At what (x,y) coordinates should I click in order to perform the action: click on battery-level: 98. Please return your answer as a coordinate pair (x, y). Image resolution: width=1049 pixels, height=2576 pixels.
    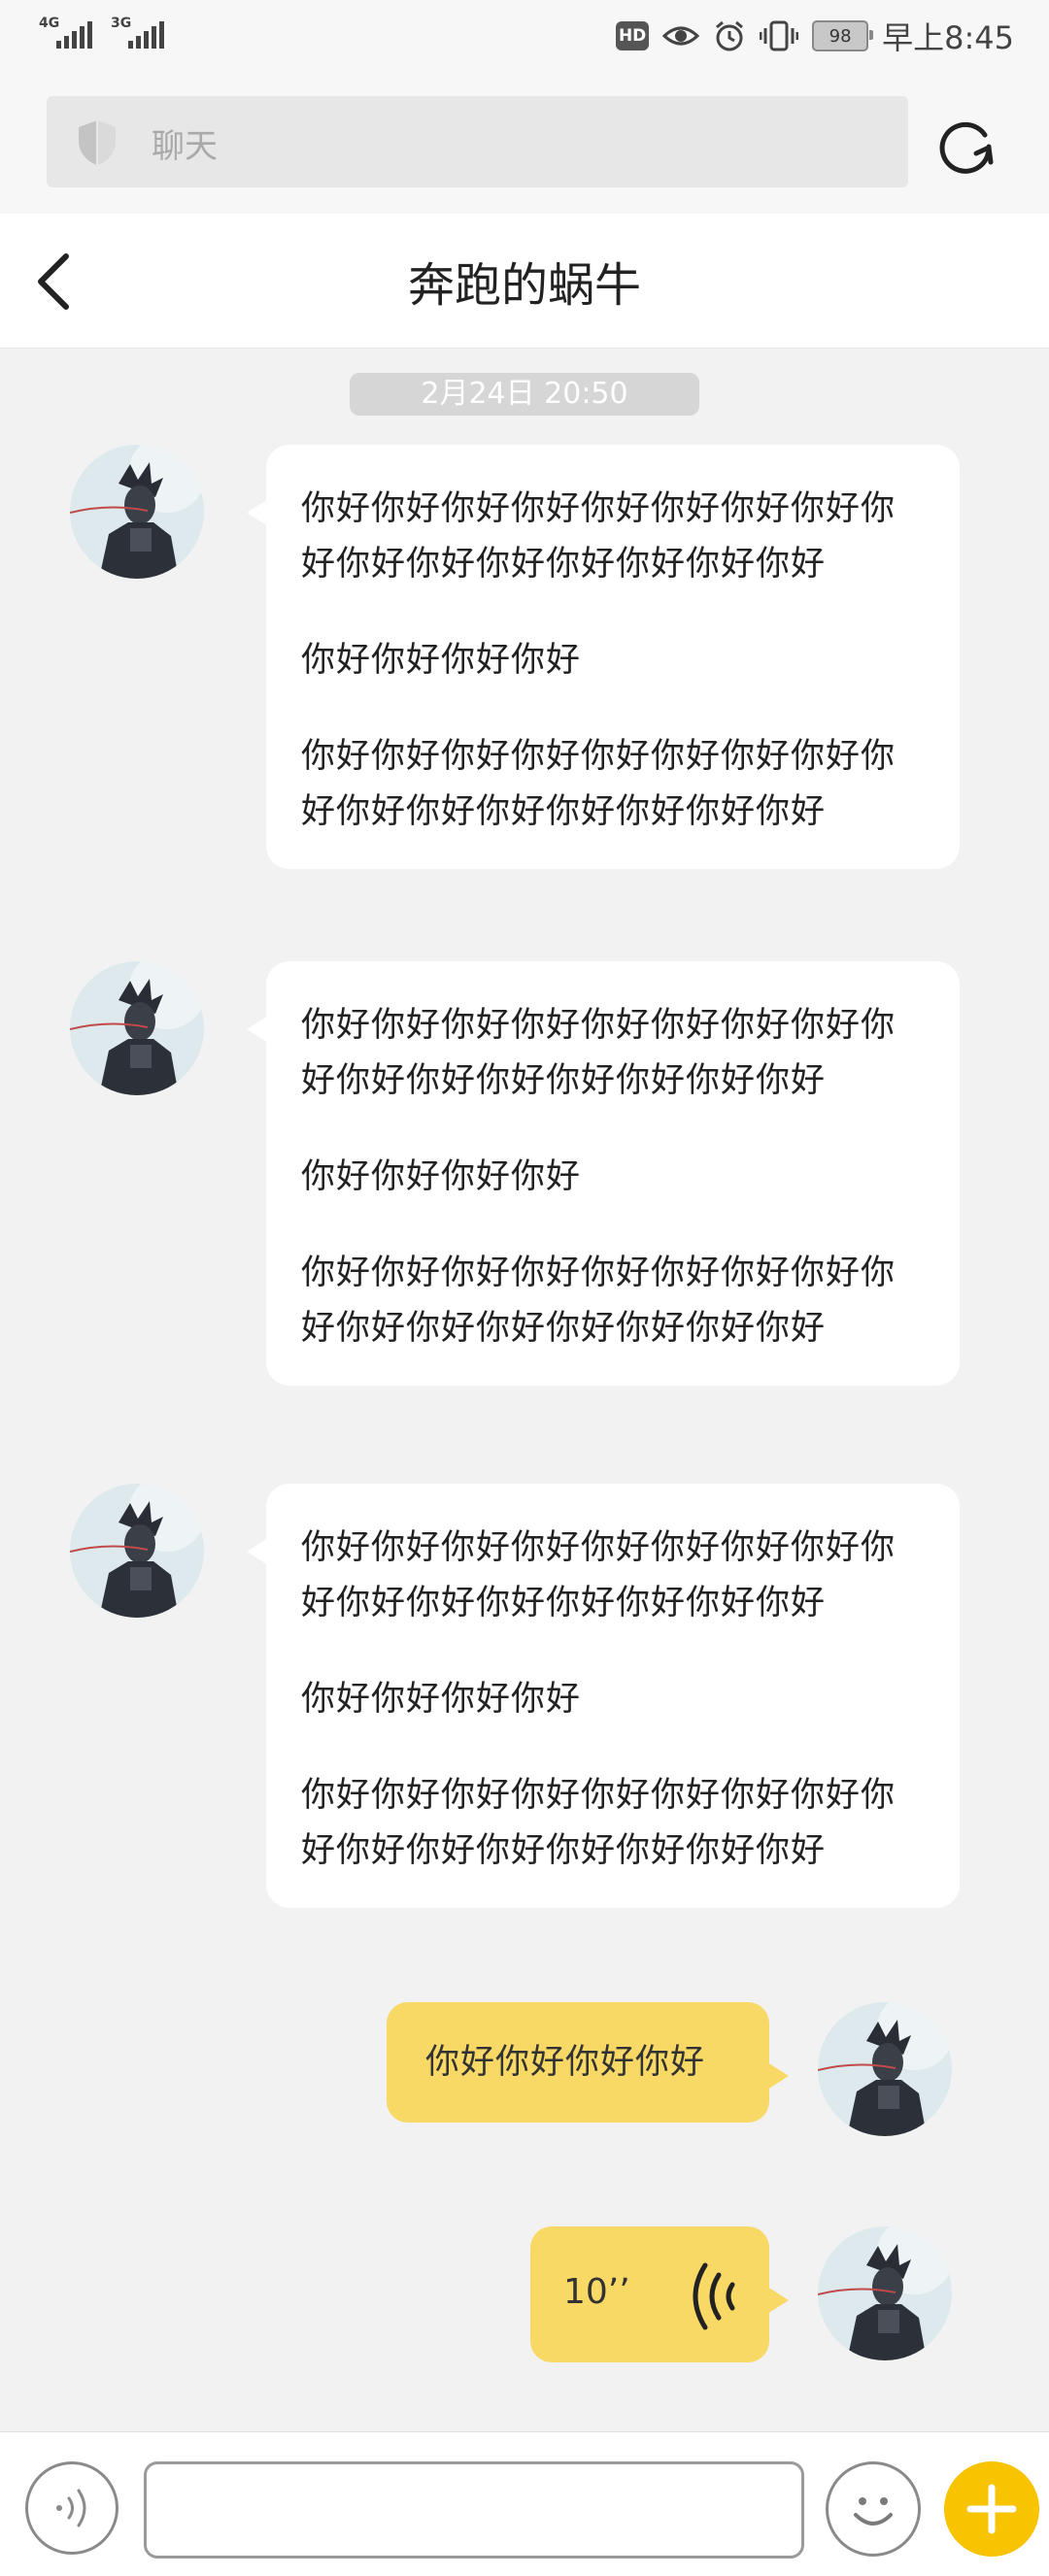
    Looking at the image, I should click on (840, 36).